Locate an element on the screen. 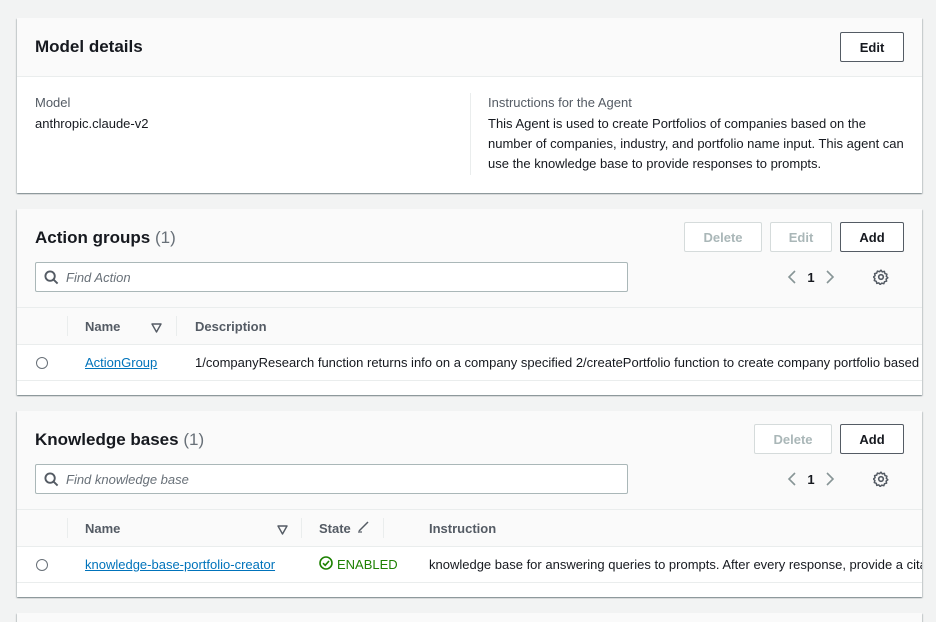  knowledge-base-pagination: 1 is located at coordinates (811, 479).